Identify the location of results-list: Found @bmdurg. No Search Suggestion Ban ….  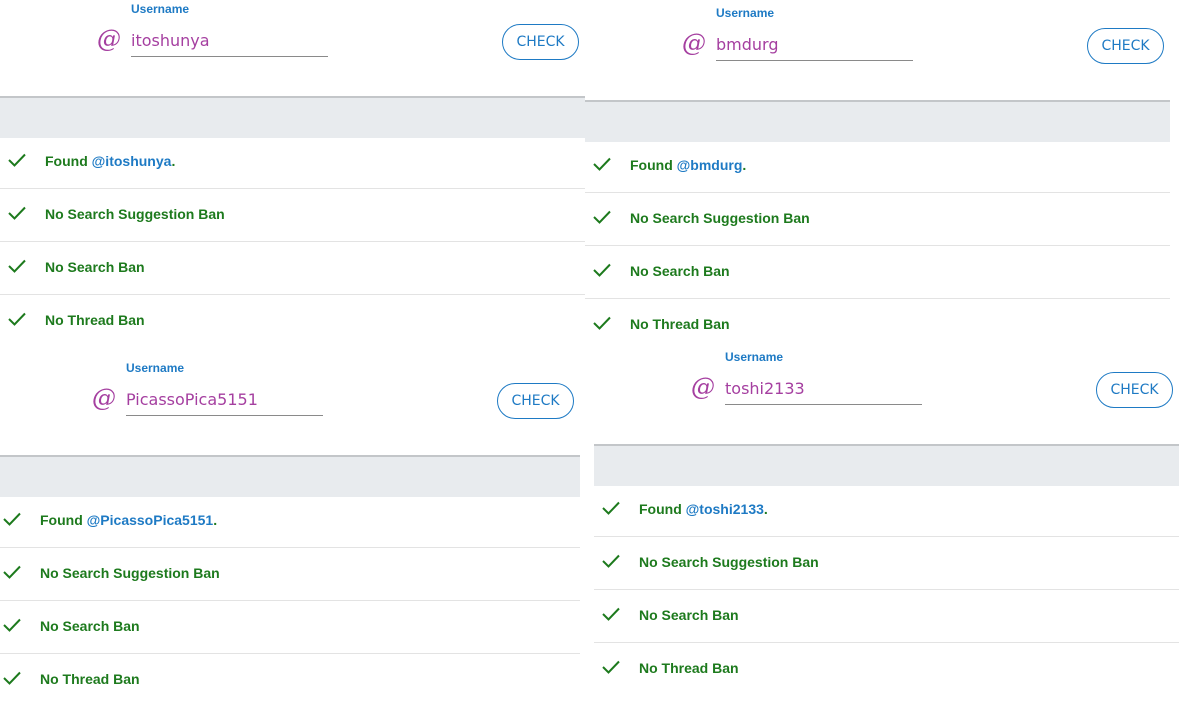
(877, 245).